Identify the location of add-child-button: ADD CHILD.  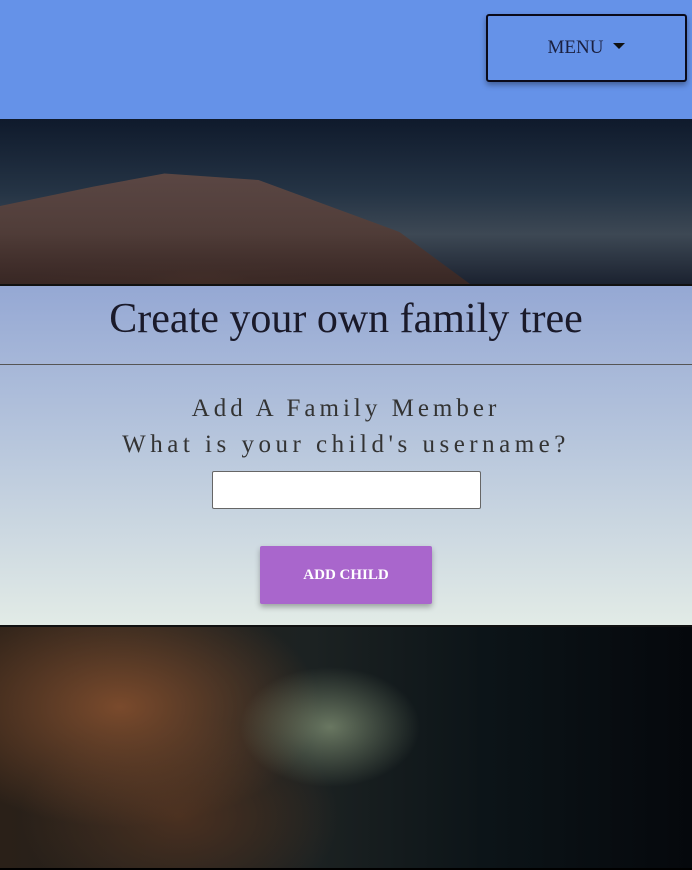
(346, 575).